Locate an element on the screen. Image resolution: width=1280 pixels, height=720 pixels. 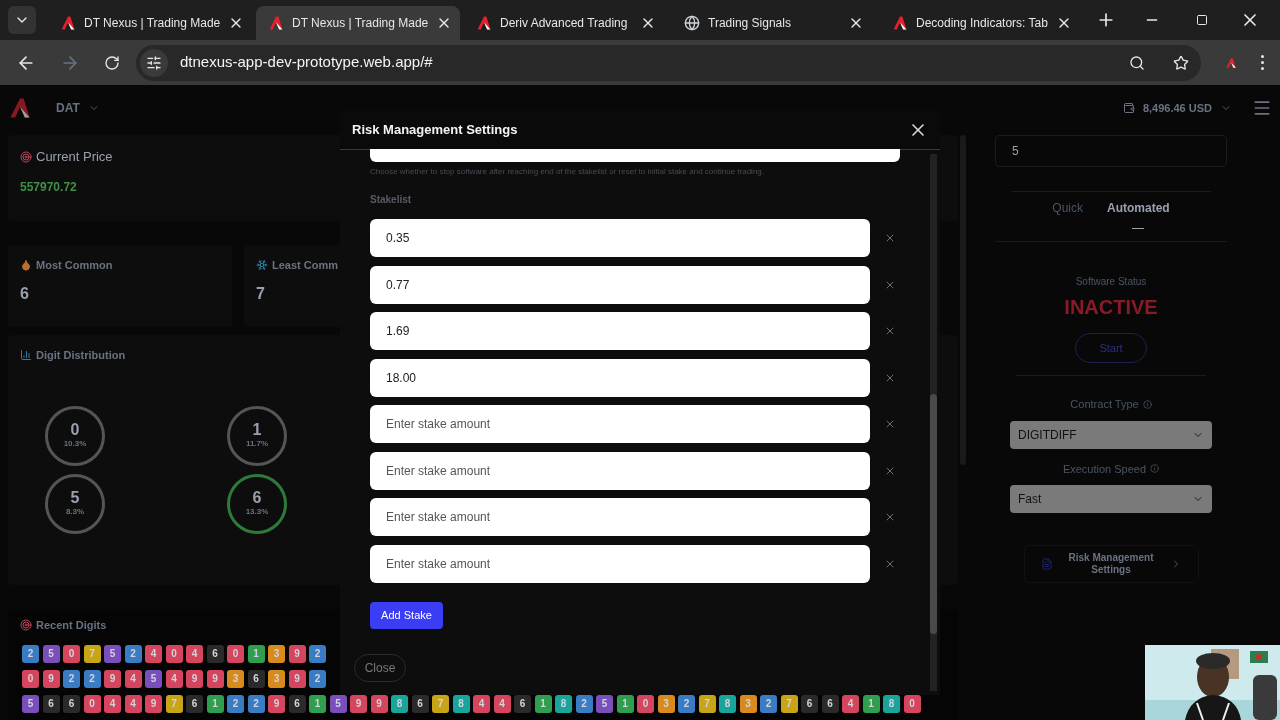
wallet-icon is located at coordinates (1128, 108).